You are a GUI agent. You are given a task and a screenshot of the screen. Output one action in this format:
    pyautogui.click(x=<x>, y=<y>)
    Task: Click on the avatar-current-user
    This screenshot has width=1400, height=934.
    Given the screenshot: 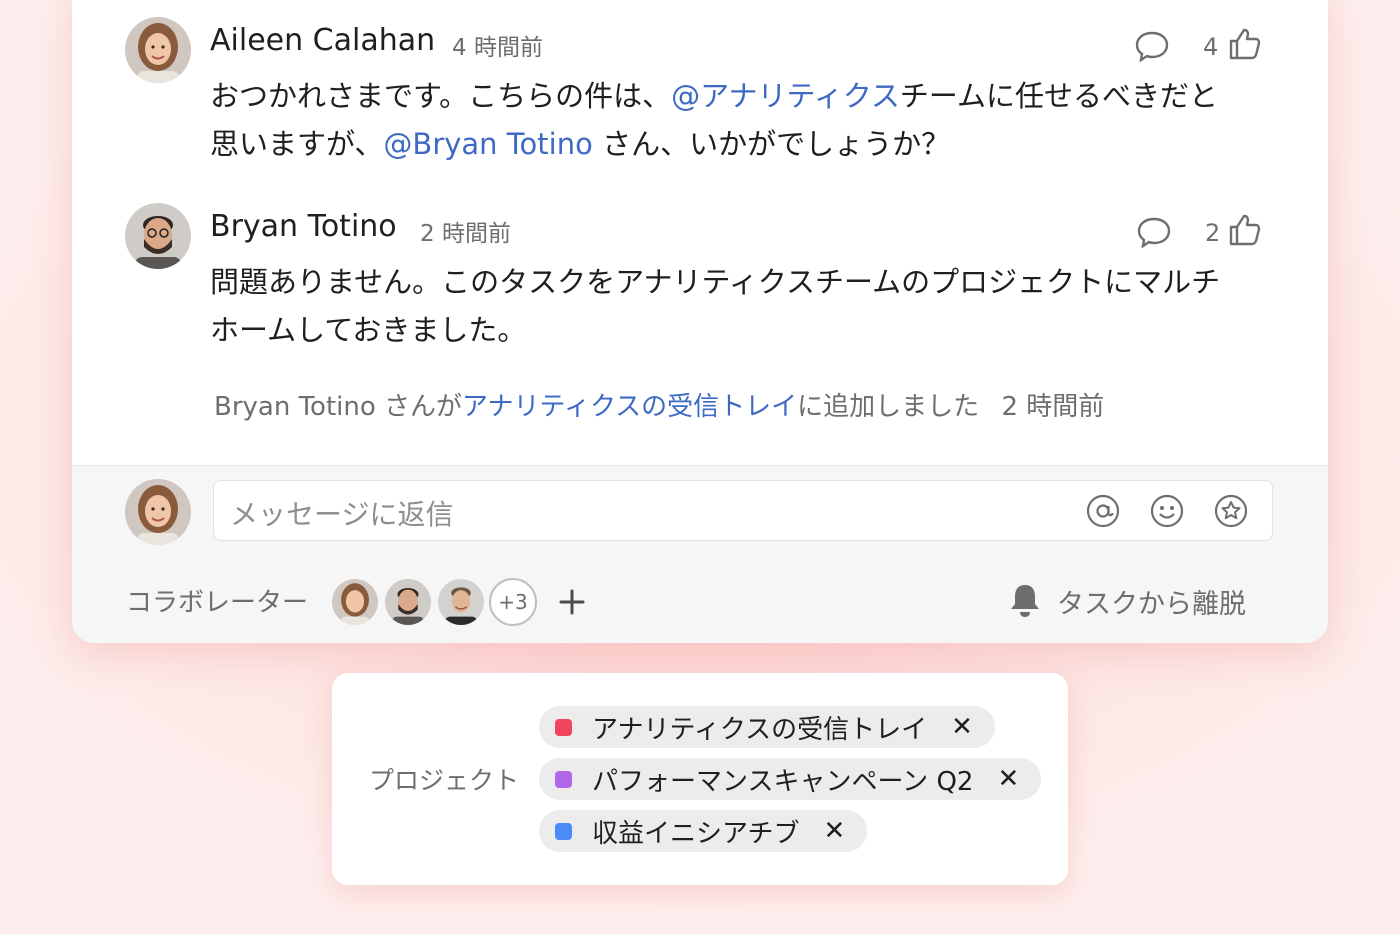 What is the action you would take?
    pyautogui.click(x=158, y=512)
    